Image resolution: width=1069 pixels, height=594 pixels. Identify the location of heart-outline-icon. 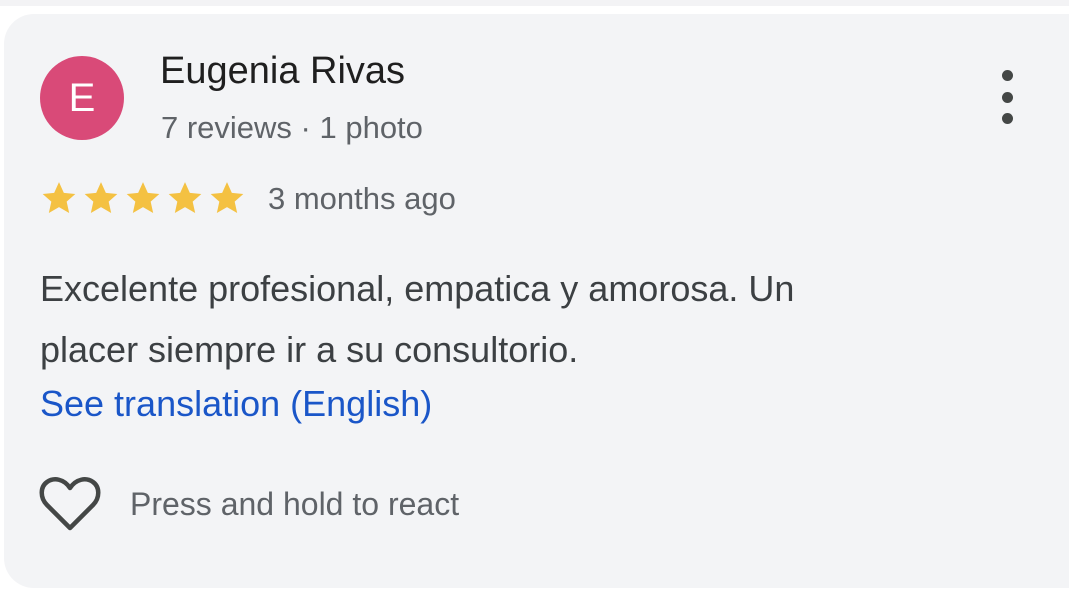
(70, 504).